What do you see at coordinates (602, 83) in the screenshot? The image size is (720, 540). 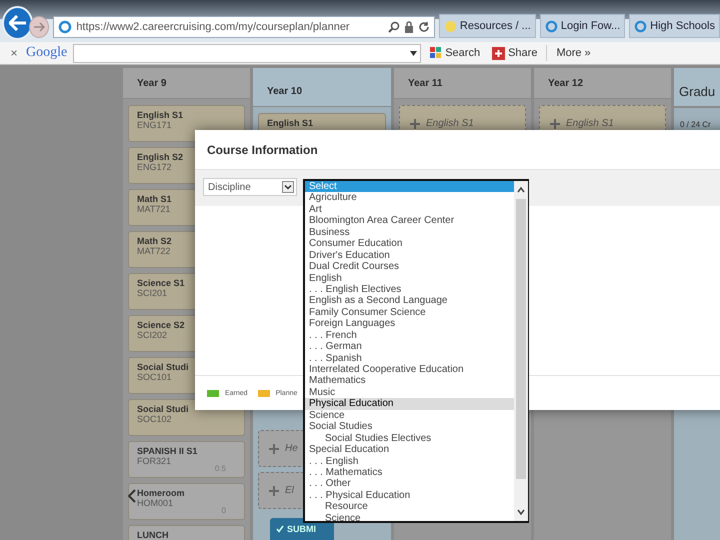 I see `column-title: Year 12` at bounding box center [602, 83].